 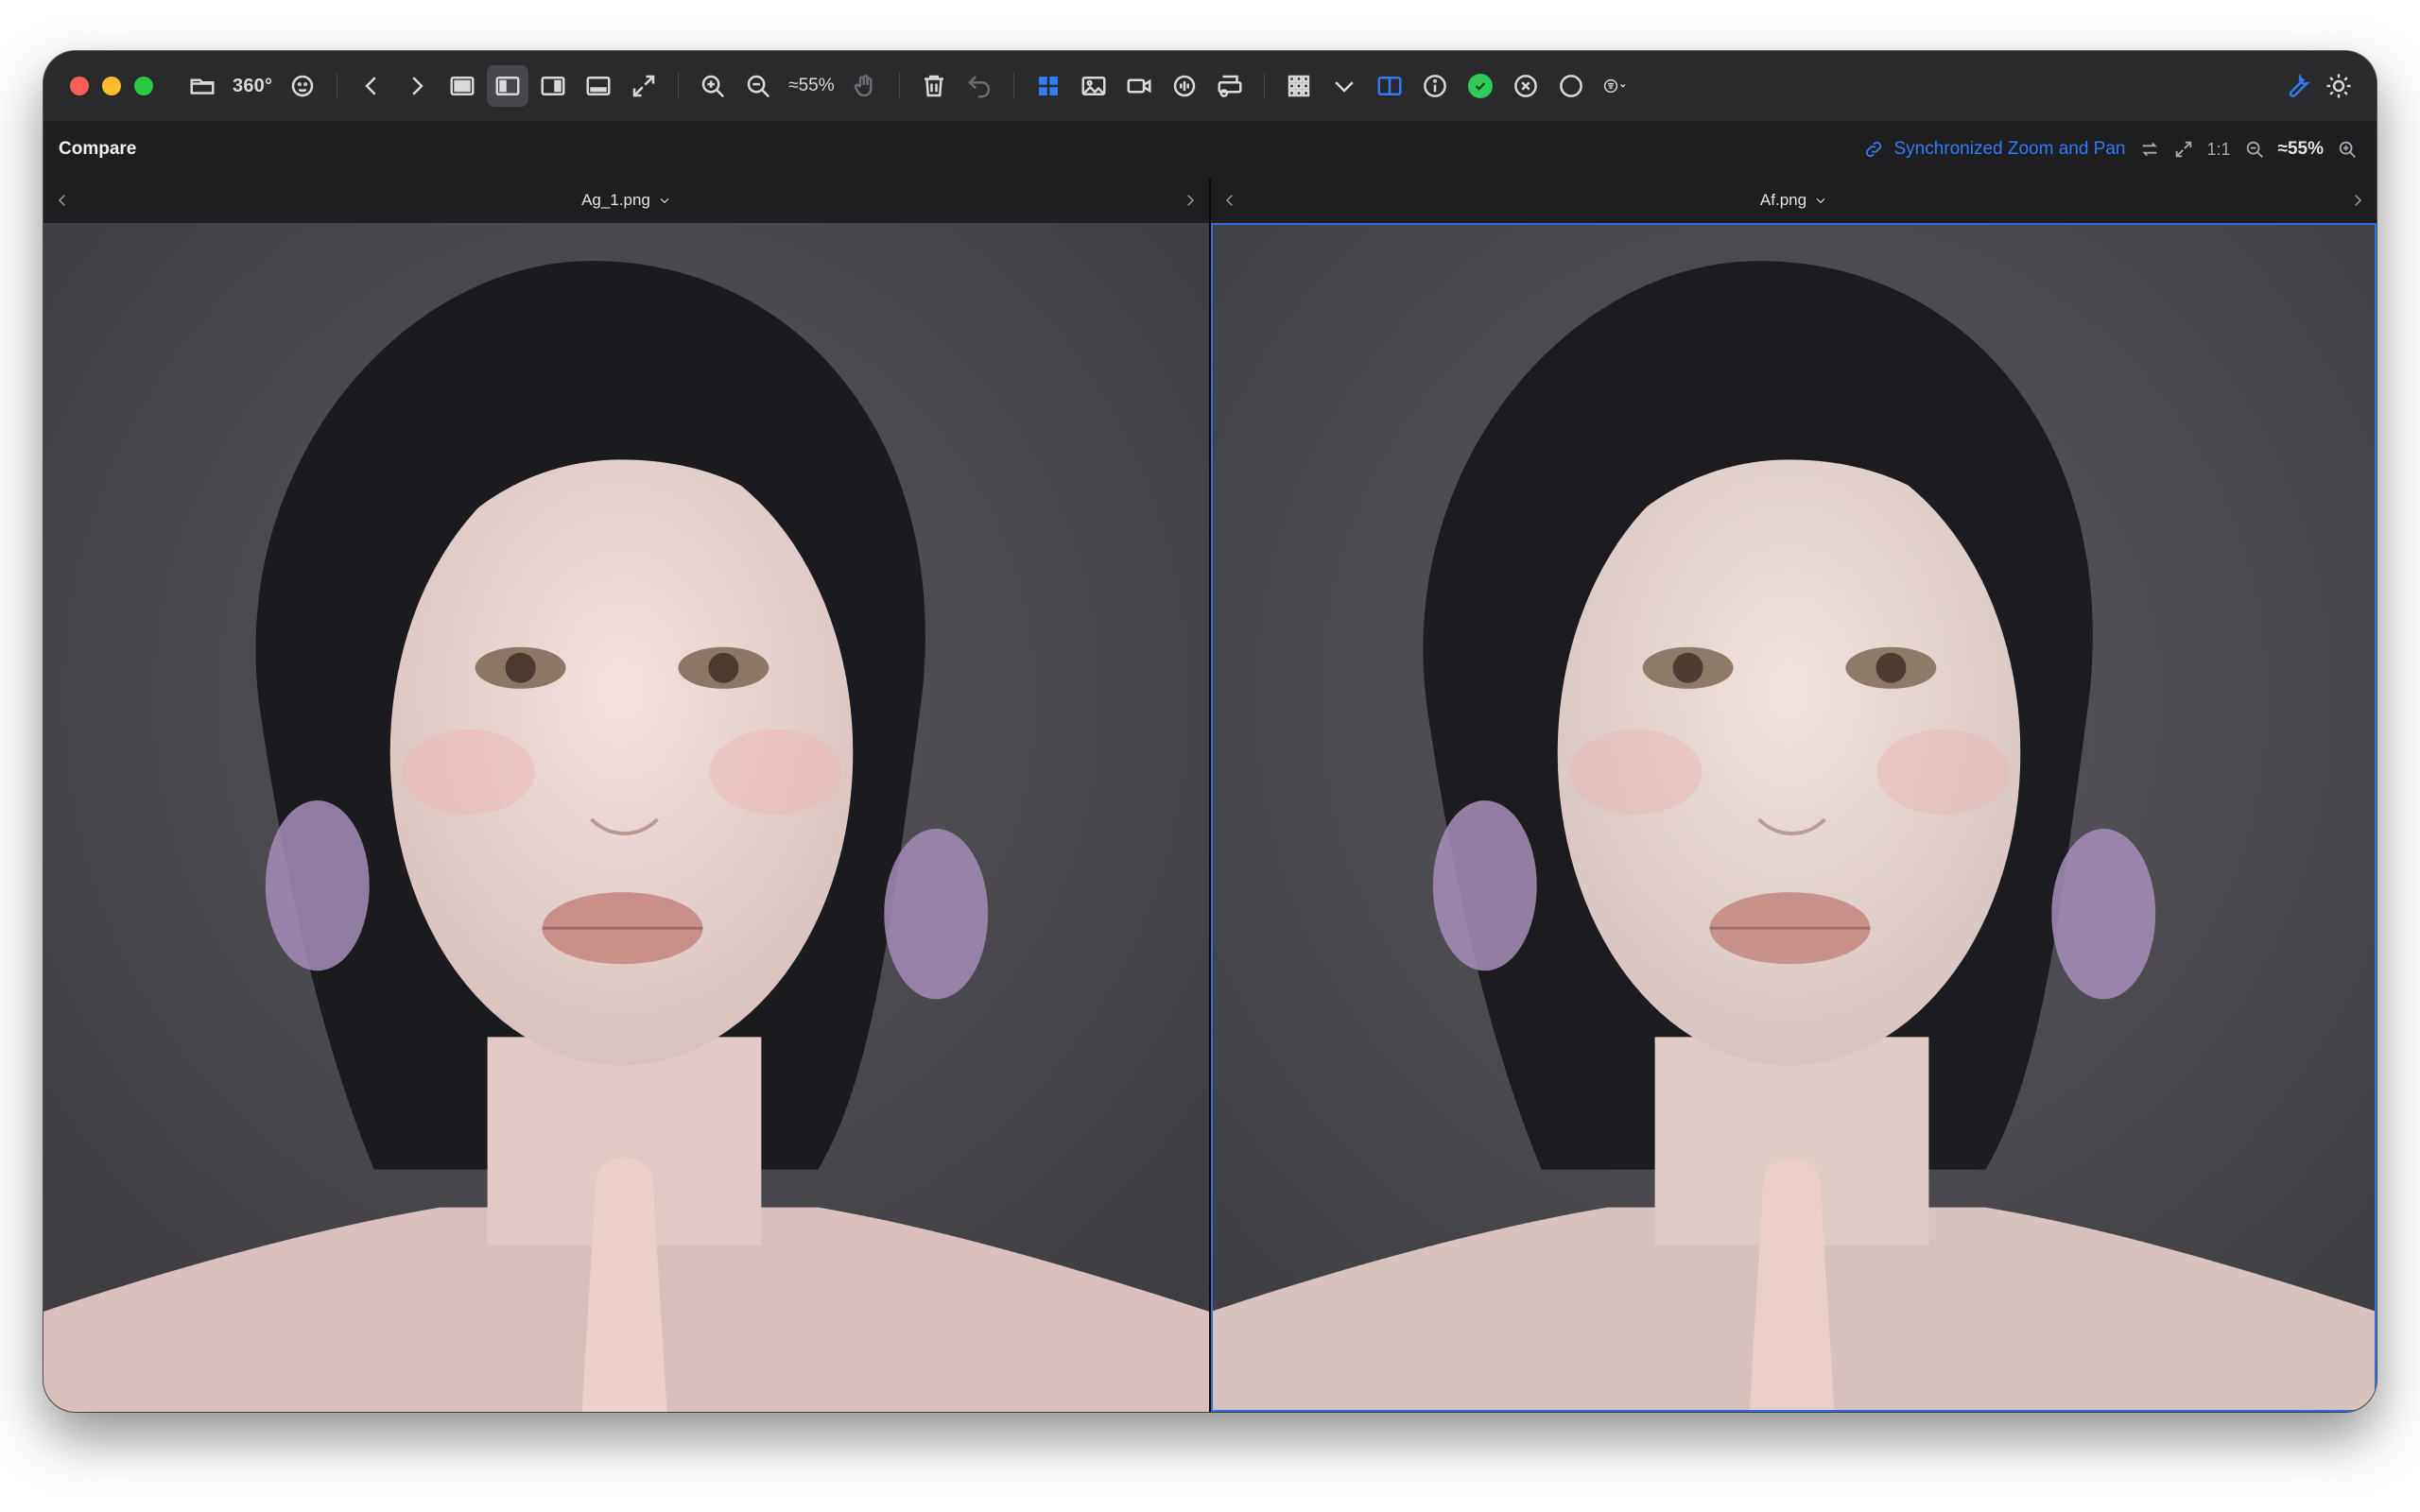 I want to click on compare-zoom-level: ≈55%, so click(x=2301, y=149).